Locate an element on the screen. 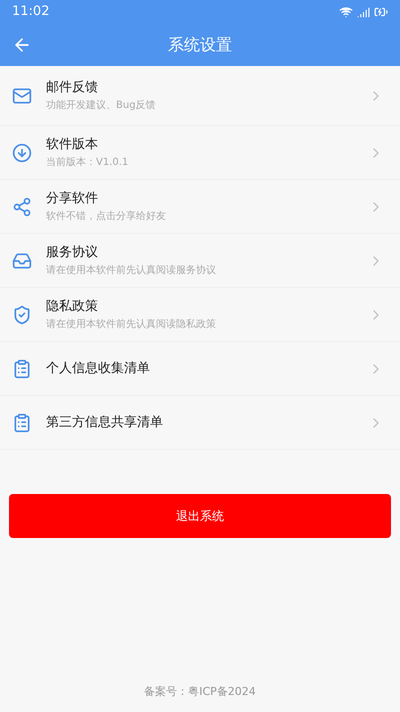  shield-check-icon is located at coordinates (22, 314).